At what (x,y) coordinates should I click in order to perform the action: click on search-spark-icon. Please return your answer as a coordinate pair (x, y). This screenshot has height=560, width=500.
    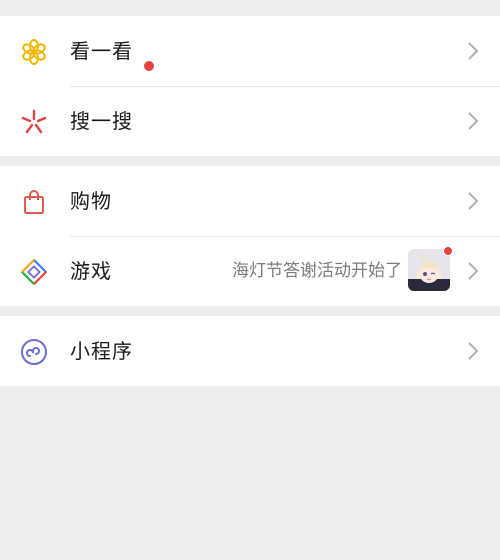
    Looking at the image, I should click on (34, 122).